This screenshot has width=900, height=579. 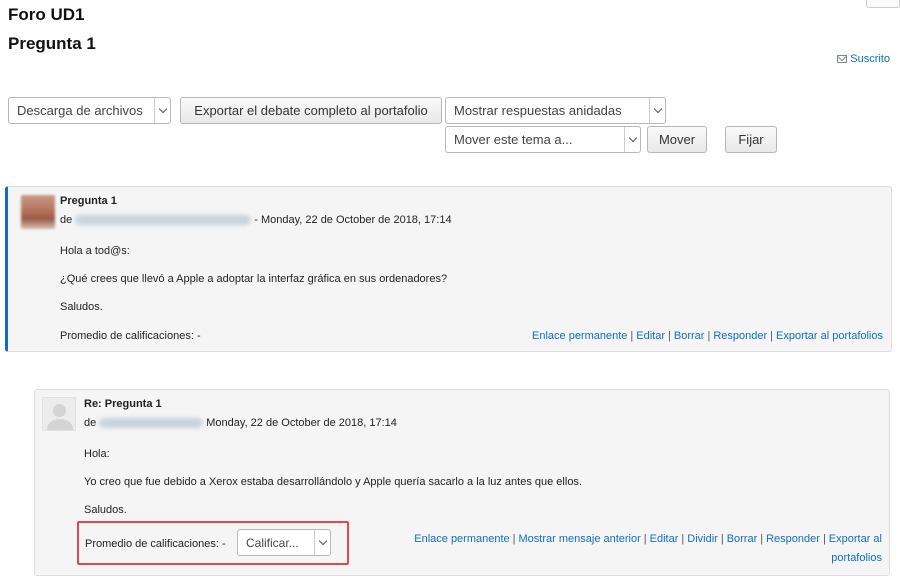 I want to click on discussion-title: Pregunta 1, so click(x=52, y=43).